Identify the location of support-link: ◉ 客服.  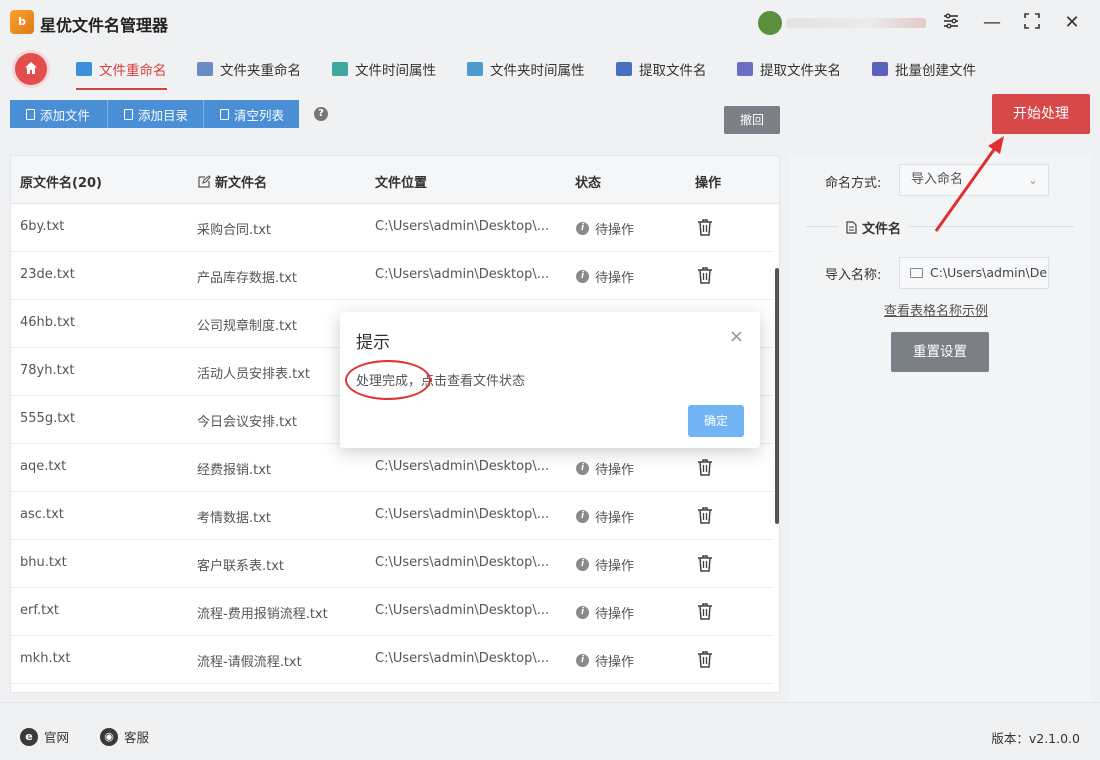
(124, 736).